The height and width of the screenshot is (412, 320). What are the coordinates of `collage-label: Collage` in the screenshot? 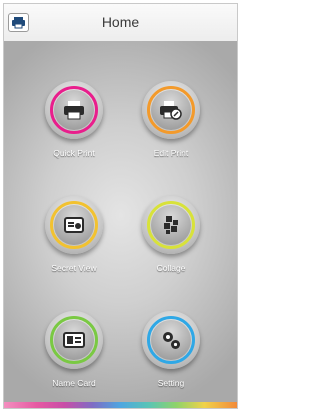 It's located at (171, 268).